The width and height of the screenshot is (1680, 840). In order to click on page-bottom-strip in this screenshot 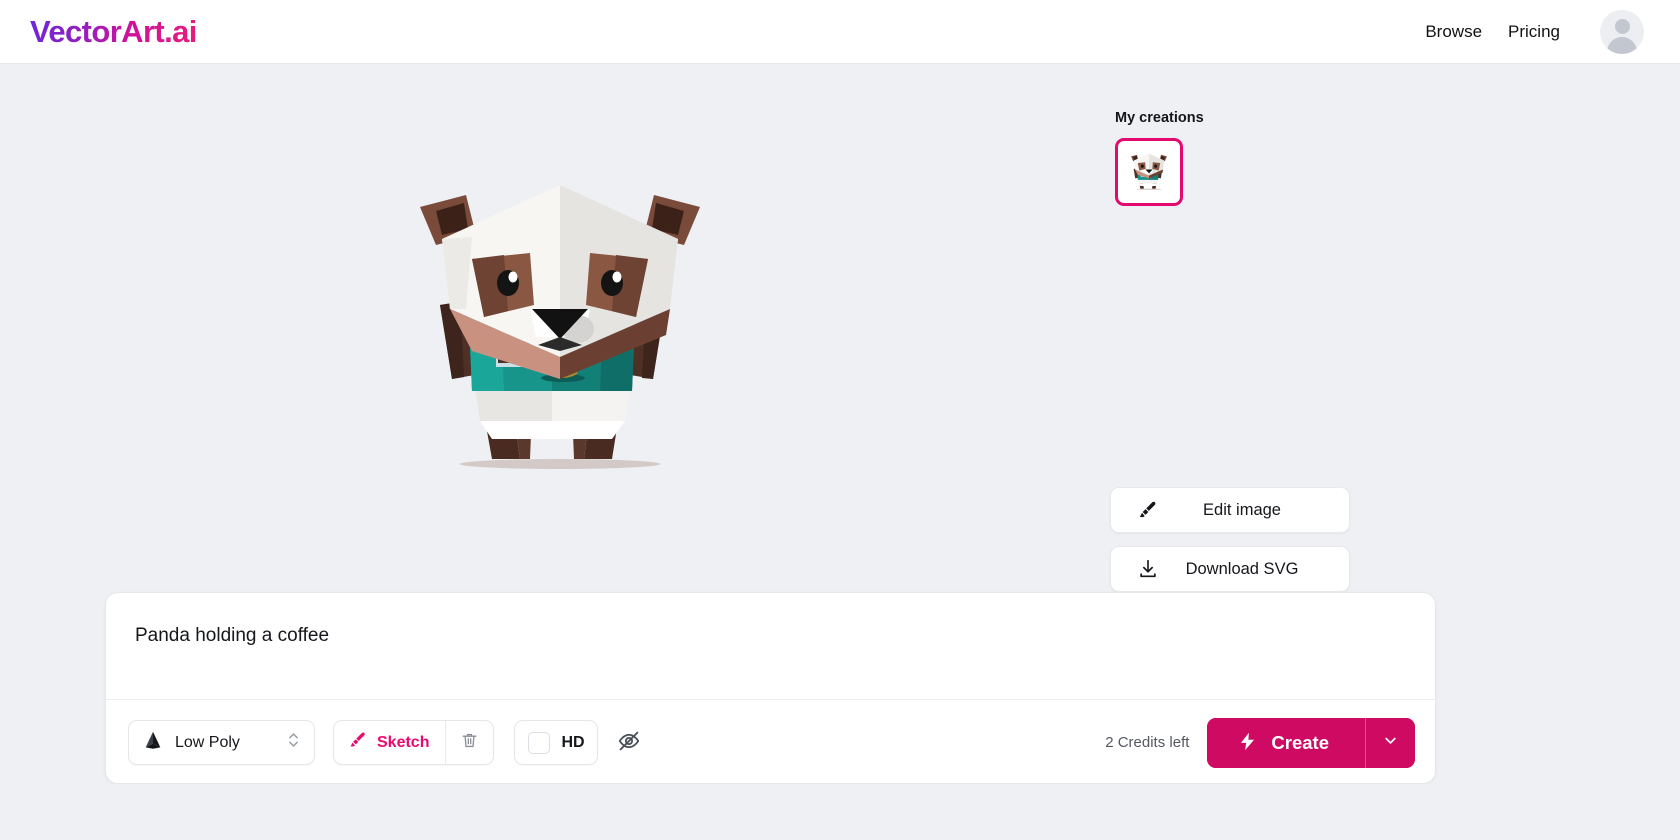, I will do `click(840, 812)`.